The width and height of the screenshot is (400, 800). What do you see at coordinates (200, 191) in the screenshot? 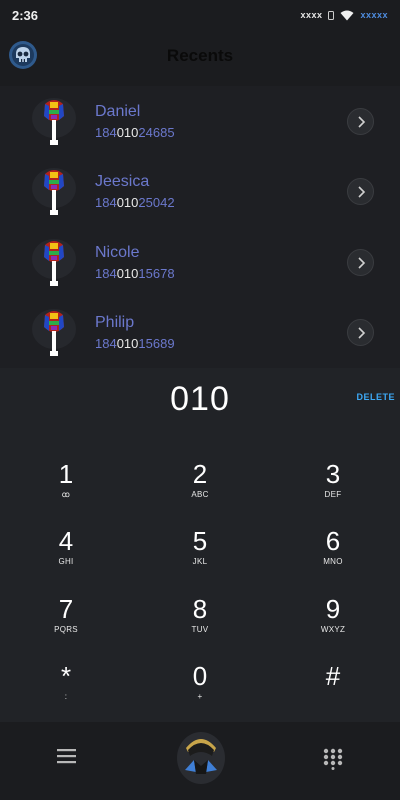
I see `list-item: Jeesica 18401025042` at bounding box center [200, 191].